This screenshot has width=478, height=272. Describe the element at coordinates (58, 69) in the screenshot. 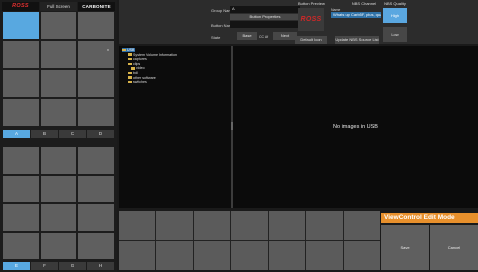

I see `button-grid-top` at that location.